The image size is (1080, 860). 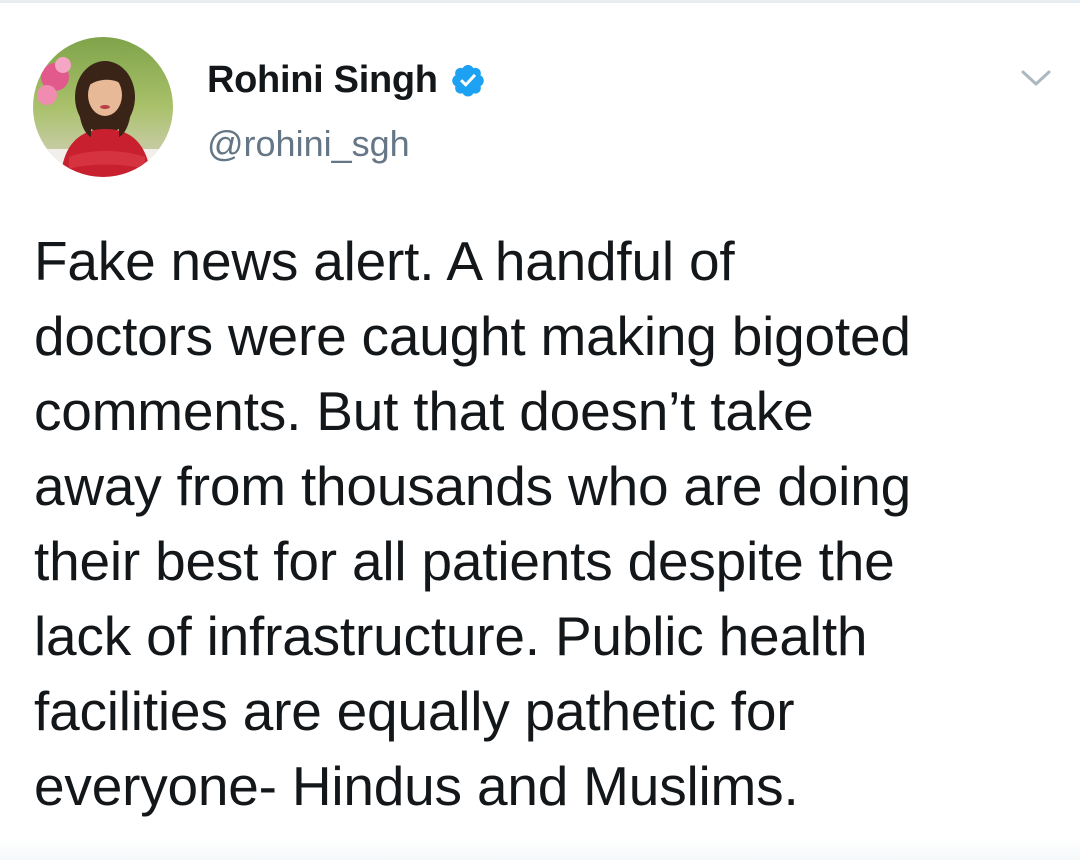 I want to click on author-row: Rohini Singh, so click(x=346, y=80).